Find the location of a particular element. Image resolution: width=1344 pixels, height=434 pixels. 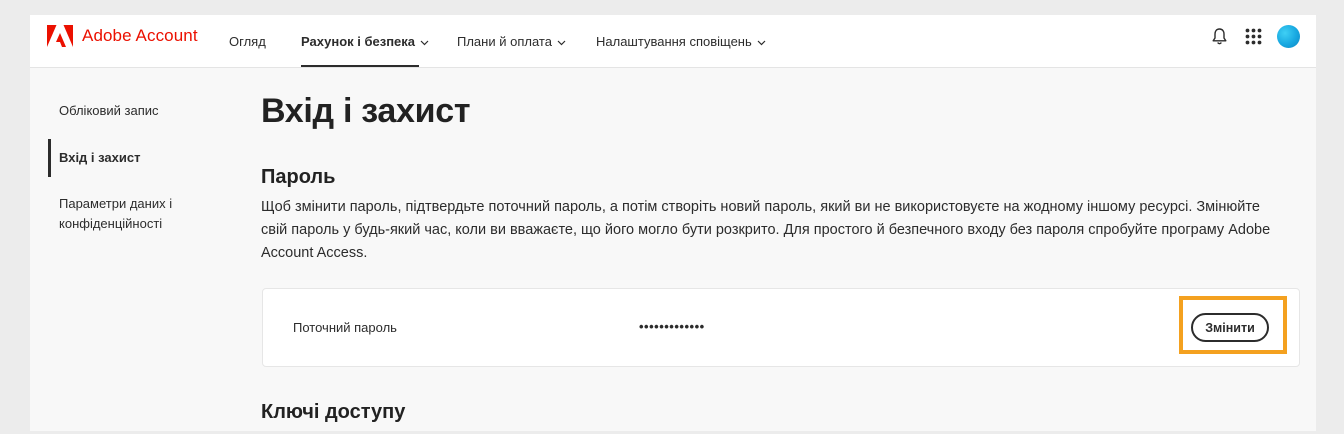

brand-name: Adobe Account is located at coordinates (140, 35).